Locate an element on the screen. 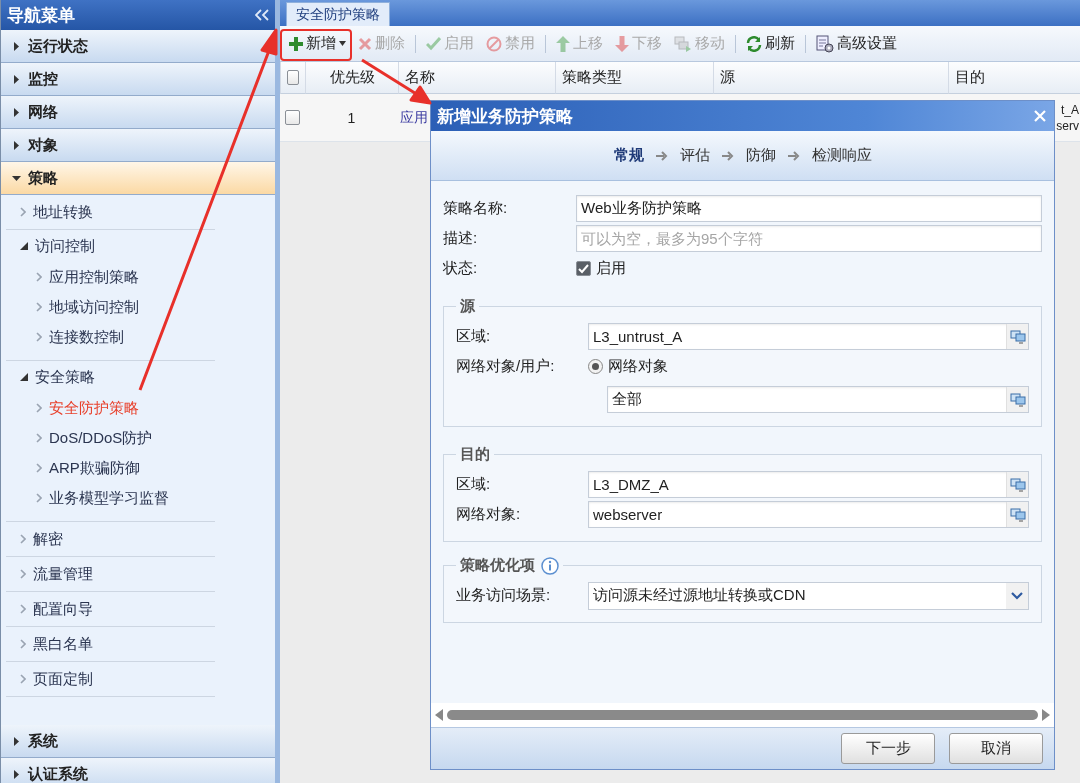  input-field: 全部 is located at coordinates (818, 399).